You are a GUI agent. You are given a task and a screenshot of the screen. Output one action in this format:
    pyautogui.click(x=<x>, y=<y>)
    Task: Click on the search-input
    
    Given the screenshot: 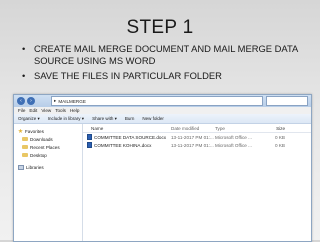 What is the action you would take?
    pyautogui.click(x=287, y=101)
    